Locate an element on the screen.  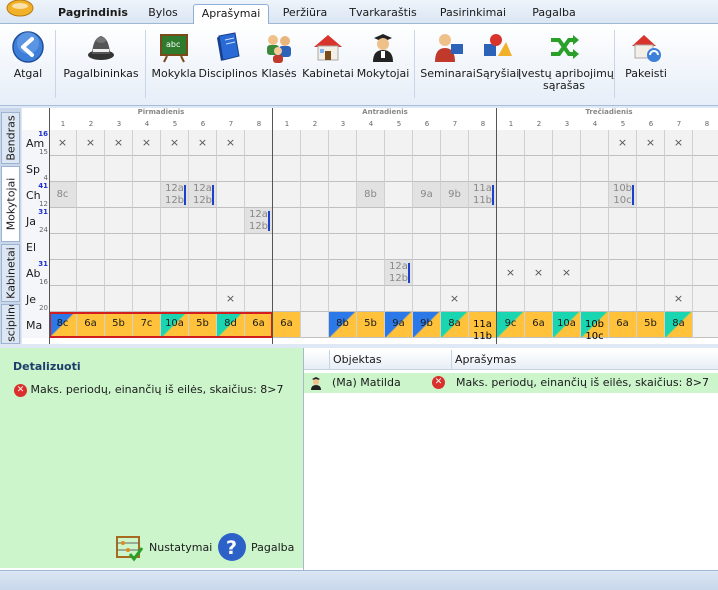
disciplinos-button: Disciplinos is located at coordinates (228, 64).